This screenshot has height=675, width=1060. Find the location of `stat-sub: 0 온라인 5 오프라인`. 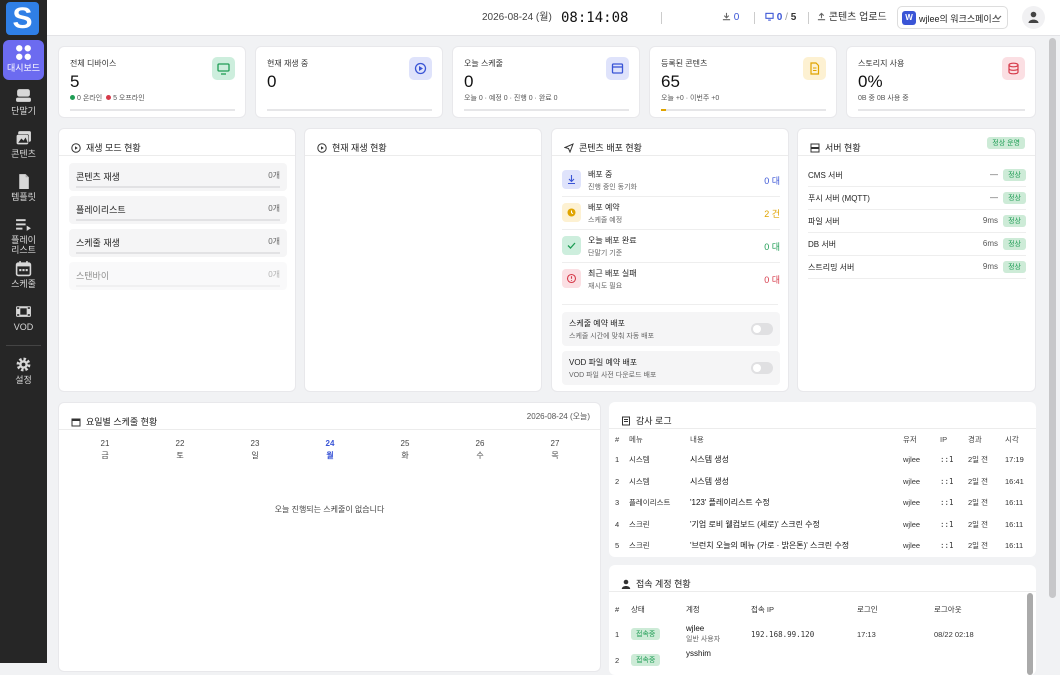

stat-sub: 0 온라인 5 오프라인 is located at coordinates (107, 98).